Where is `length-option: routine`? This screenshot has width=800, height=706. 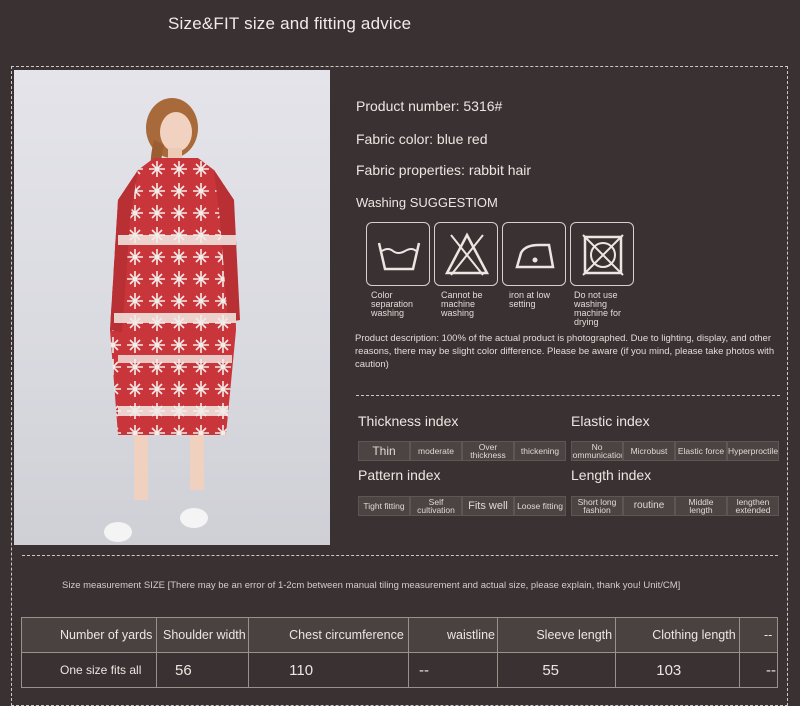
length-option: routine is located at coordinates (649, 506).